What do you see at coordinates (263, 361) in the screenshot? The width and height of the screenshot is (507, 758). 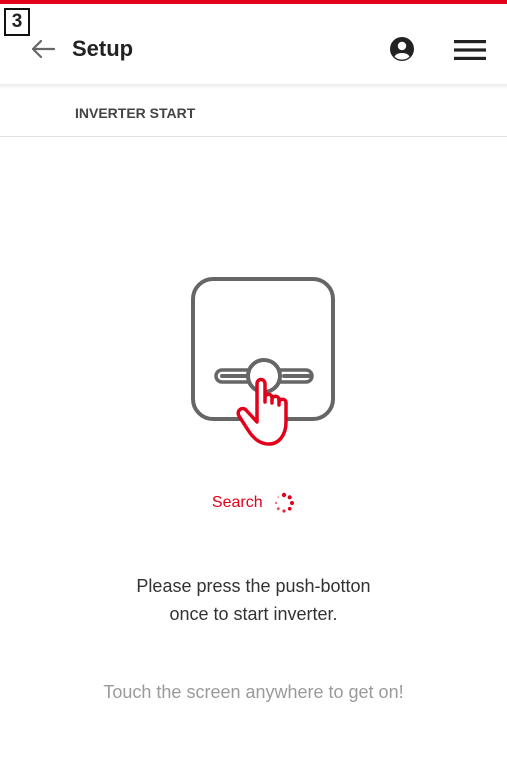 I see `push-button-hand-icon` at bounding box center [263, 361].